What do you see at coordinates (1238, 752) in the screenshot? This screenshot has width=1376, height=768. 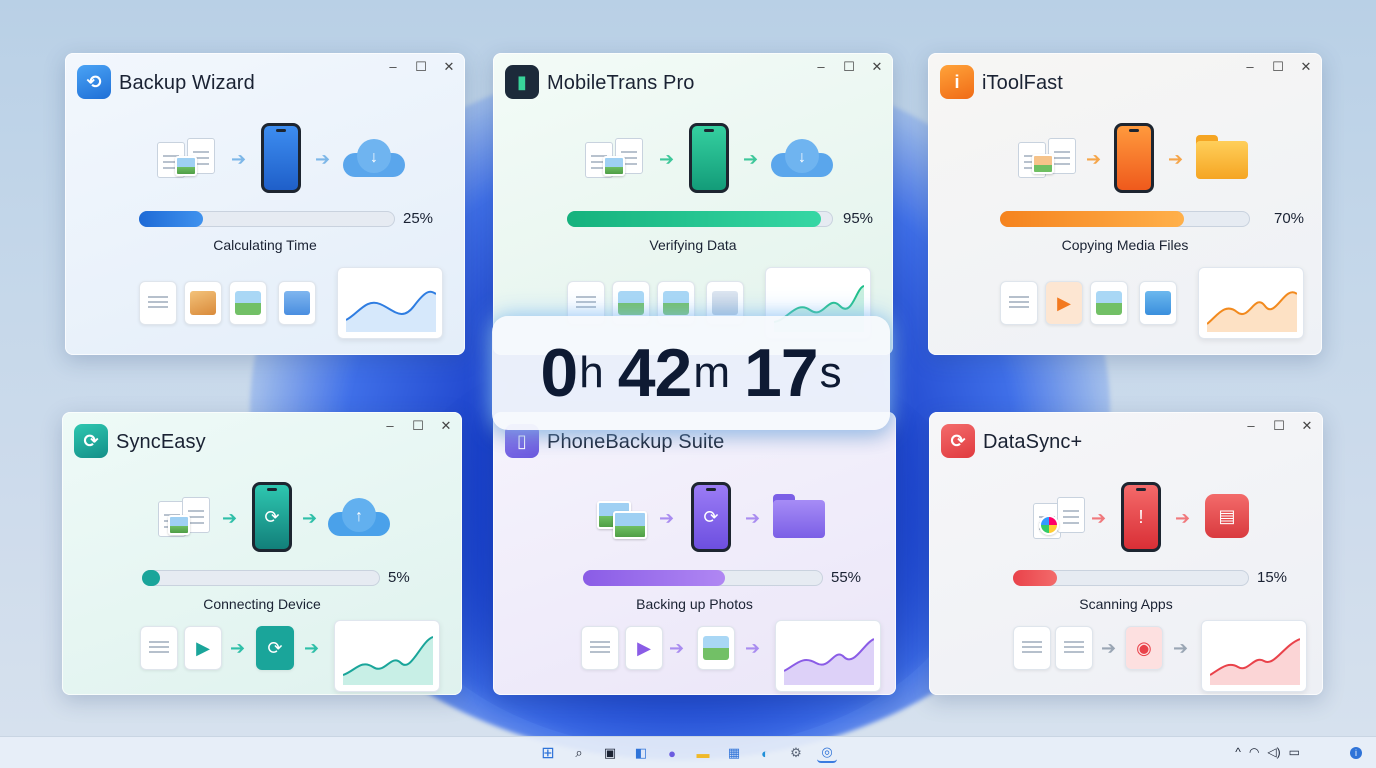 I see `chevron-up-icon: ^` at bounding box center [1238, 752].